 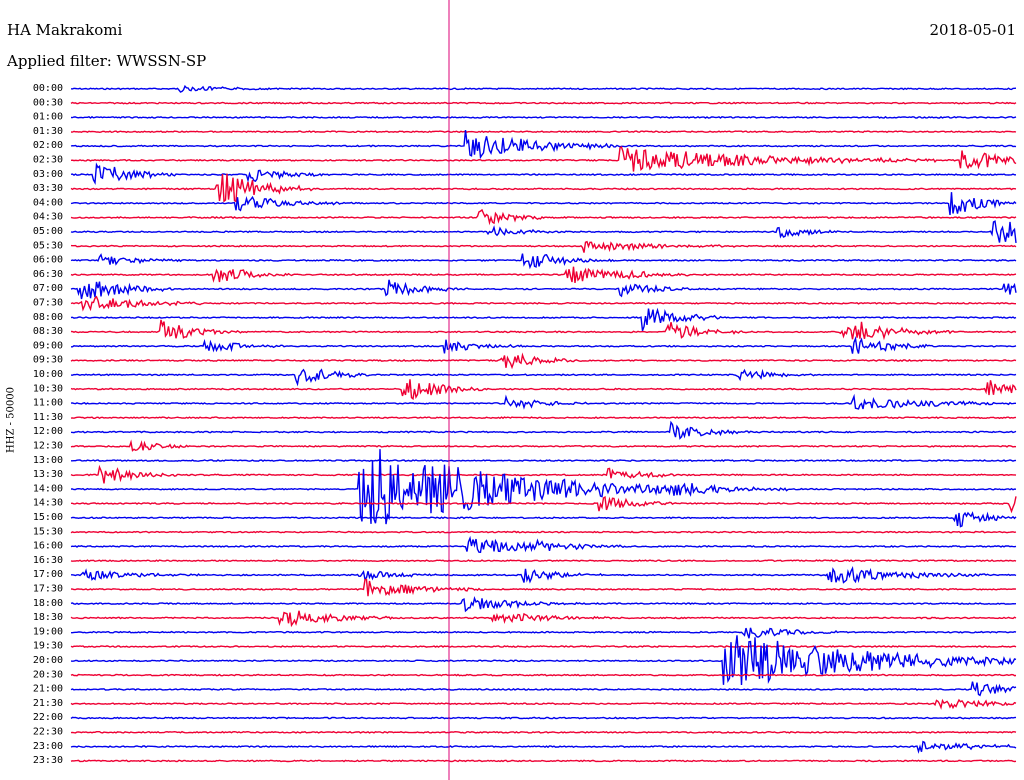 What do you see at coordinates (48, 603) in the screenshot?
I see `row-time-label: 18:00` at bounding box center [48, 603].